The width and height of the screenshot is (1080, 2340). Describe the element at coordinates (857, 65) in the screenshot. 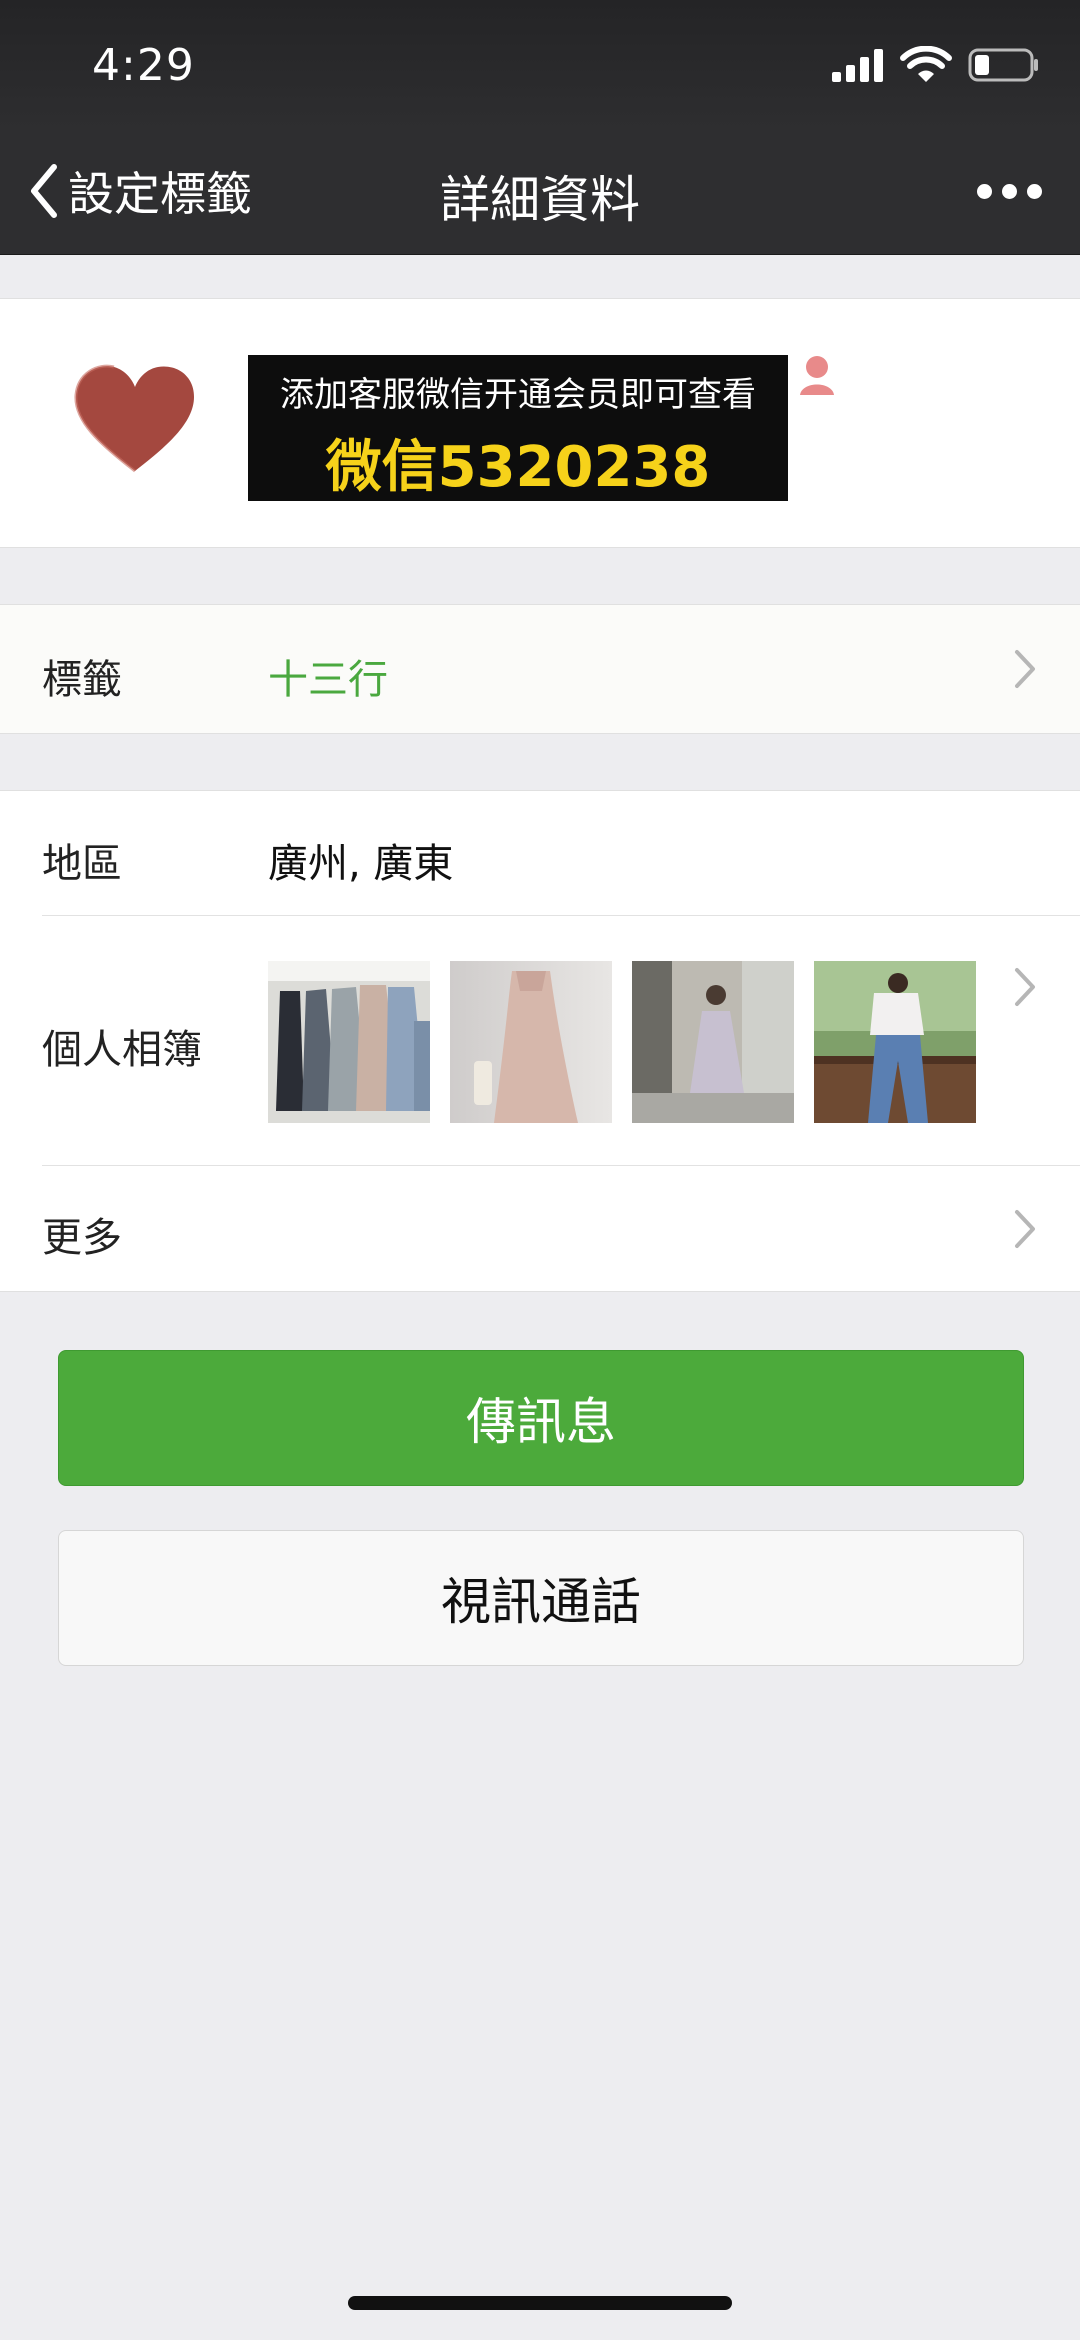

I see `signal-icon` at that location.